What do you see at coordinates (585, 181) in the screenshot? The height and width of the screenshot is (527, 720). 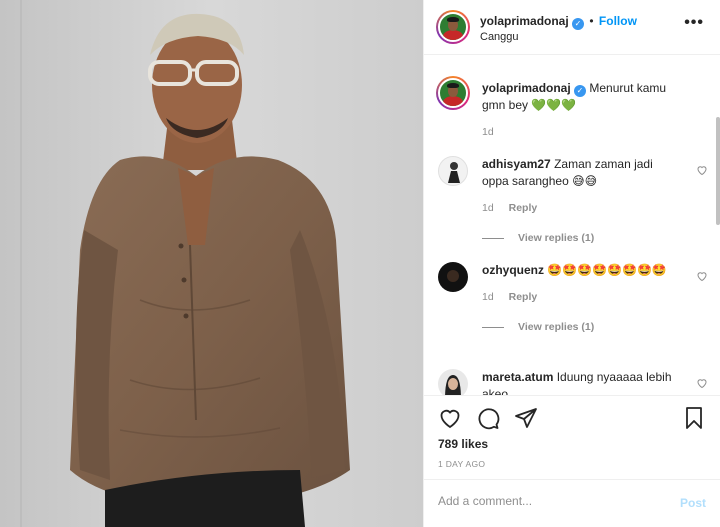 I see `comment-emojis: 😅😅` at bounding box center [585, 181].